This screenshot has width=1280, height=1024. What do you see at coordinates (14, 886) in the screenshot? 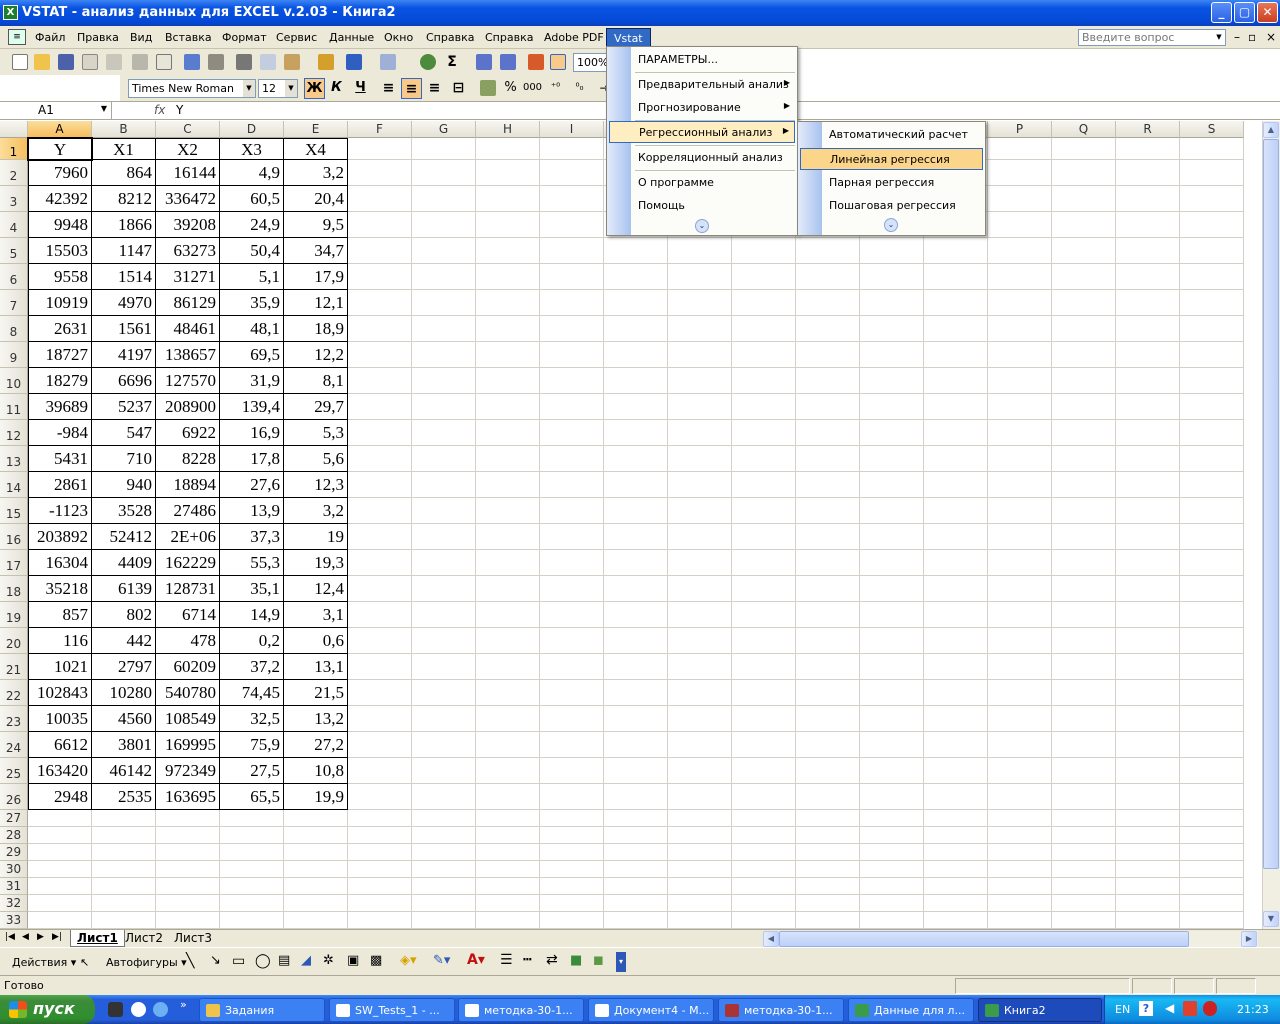
I see `row-header: 31` at bounding box center [14, 886].